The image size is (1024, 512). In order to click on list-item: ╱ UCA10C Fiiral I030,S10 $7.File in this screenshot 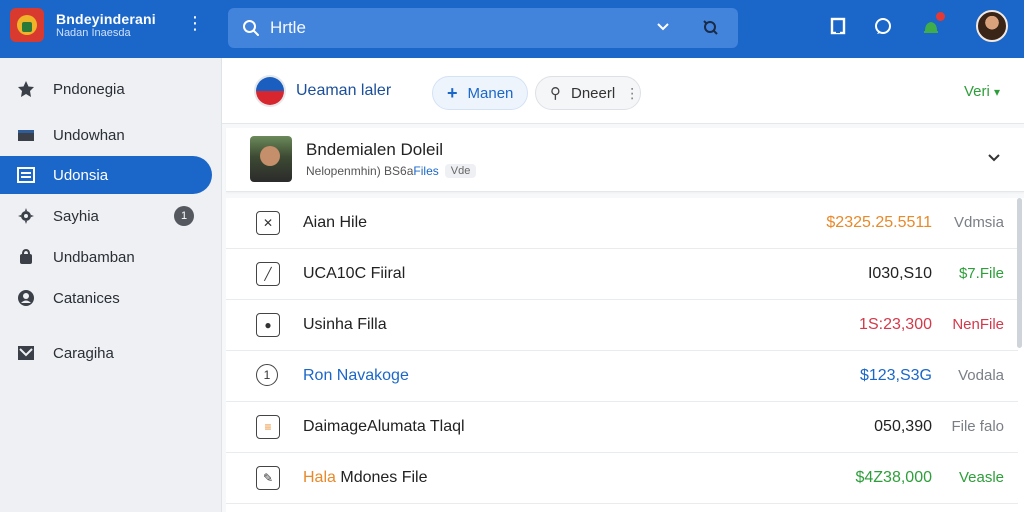, I will do `click(622, 274)`.